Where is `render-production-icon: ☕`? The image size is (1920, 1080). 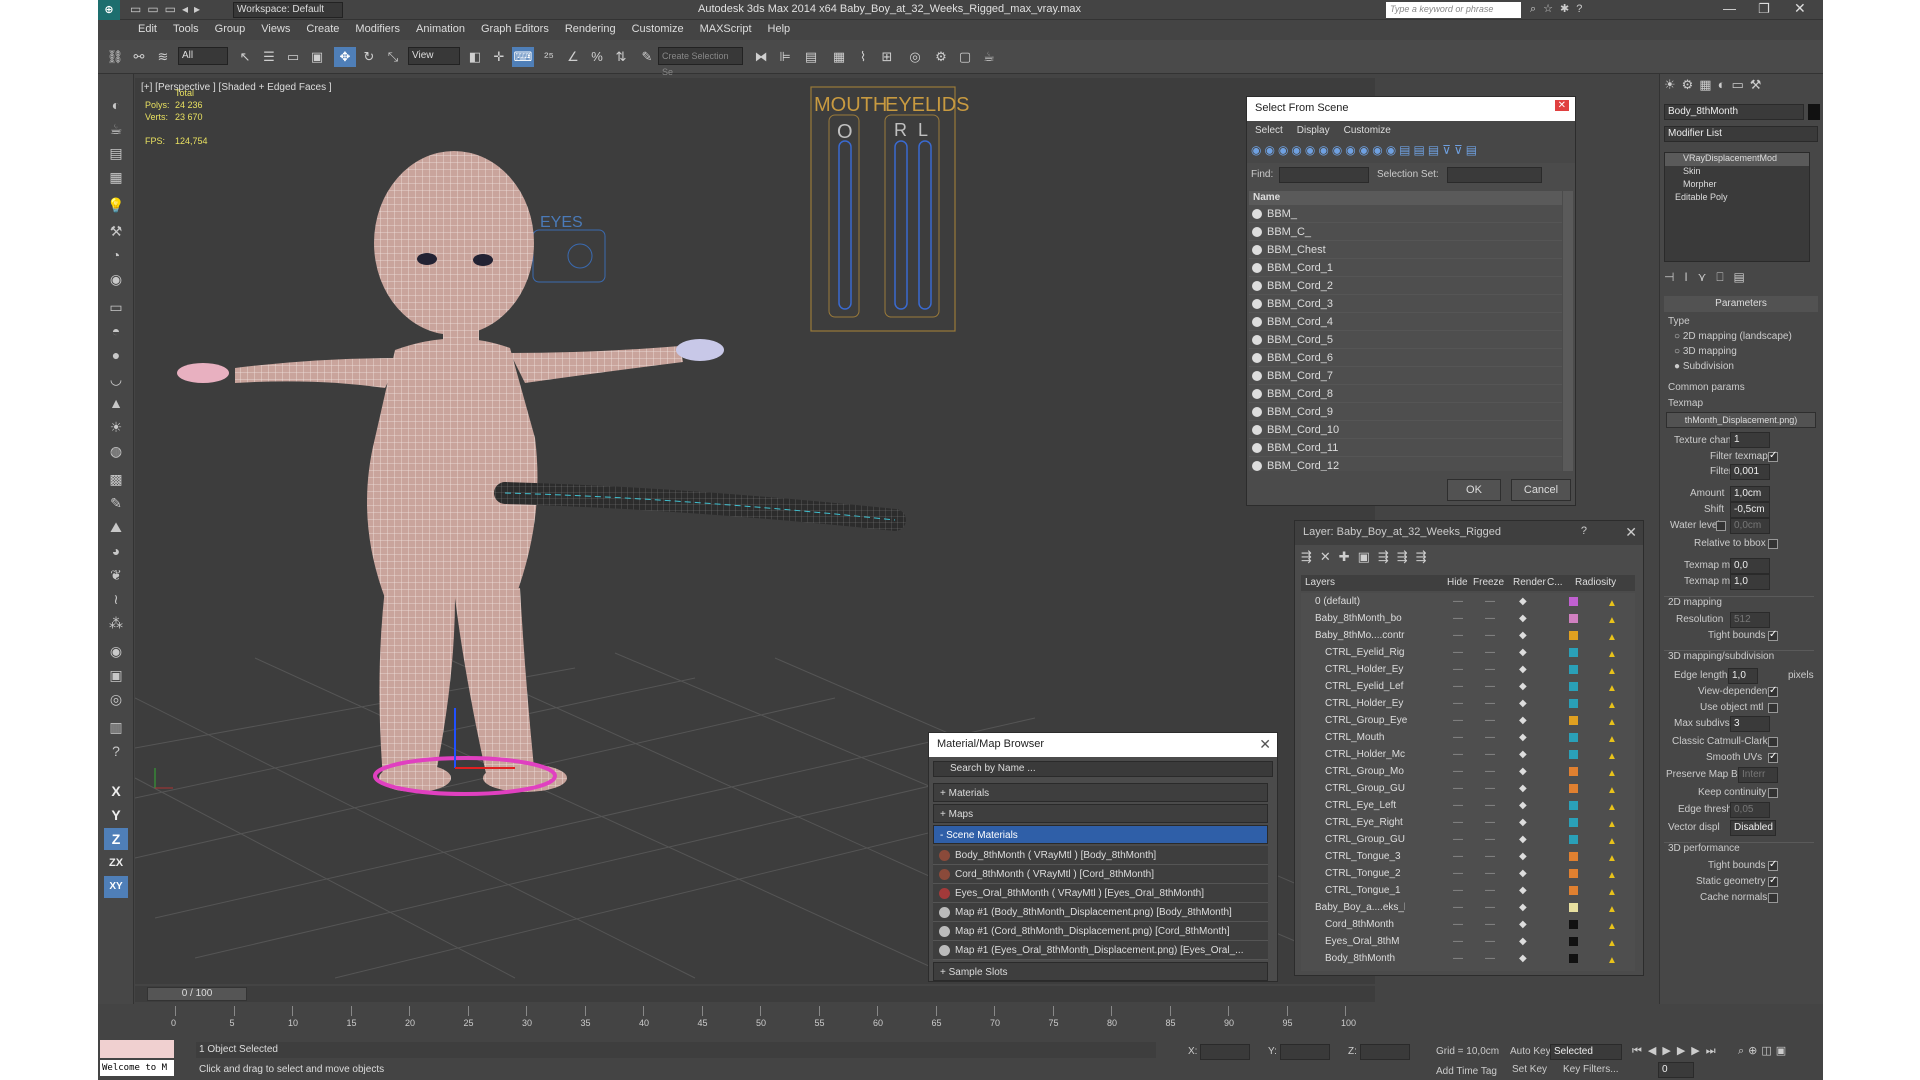 render-production-icon: ☕ is located at coordinates (989, 57).